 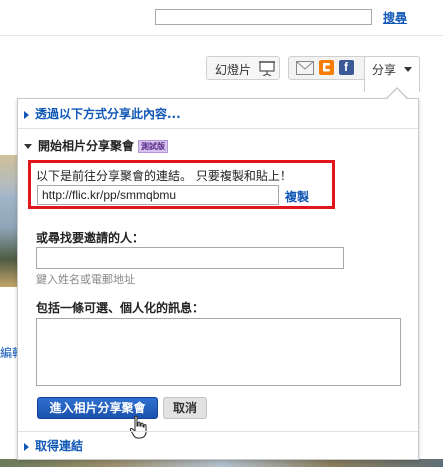 I want to click on get-link-label: 取得連結, so click(x=59, y=446).